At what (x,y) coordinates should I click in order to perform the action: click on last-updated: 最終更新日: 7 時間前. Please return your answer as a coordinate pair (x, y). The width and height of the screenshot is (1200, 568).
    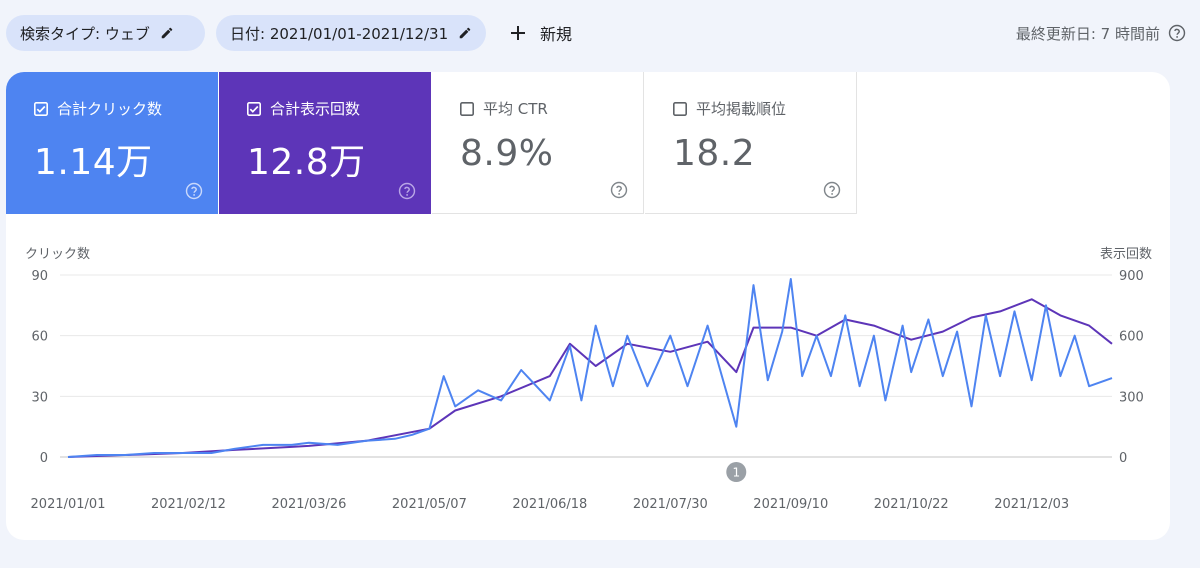
    Looking at the image, I should click on (1101, 33).